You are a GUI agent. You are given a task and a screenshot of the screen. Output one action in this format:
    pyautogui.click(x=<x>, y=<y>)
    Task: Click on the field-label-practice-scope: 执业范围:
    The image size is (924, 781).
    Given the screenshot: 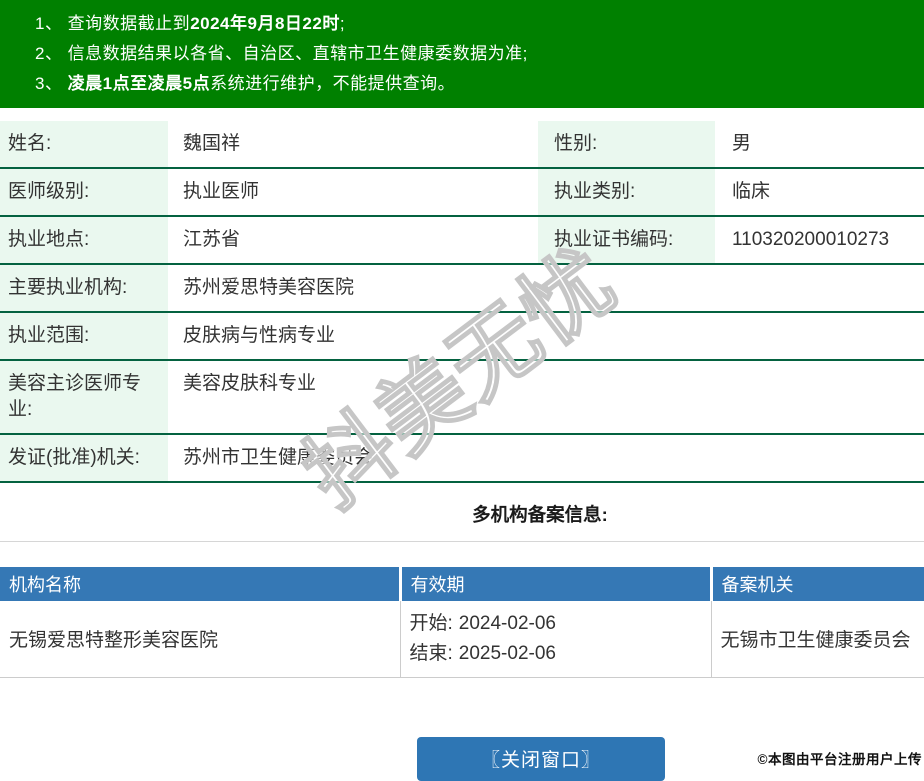 What is the action you would take?
    pyautogui.click(x=84, y=336)
    